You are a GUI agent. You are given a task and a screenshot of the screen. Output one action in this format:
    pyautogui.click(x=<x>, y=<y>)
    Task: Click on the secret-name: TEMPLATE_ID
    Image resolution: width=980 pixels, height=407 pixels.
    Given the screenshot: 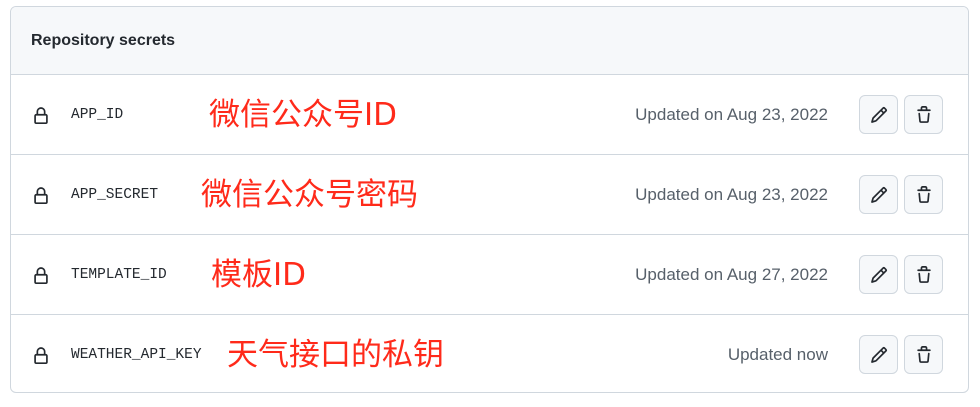 What is the action you would take?
    pyautogui.click(x=119, y=275)
    